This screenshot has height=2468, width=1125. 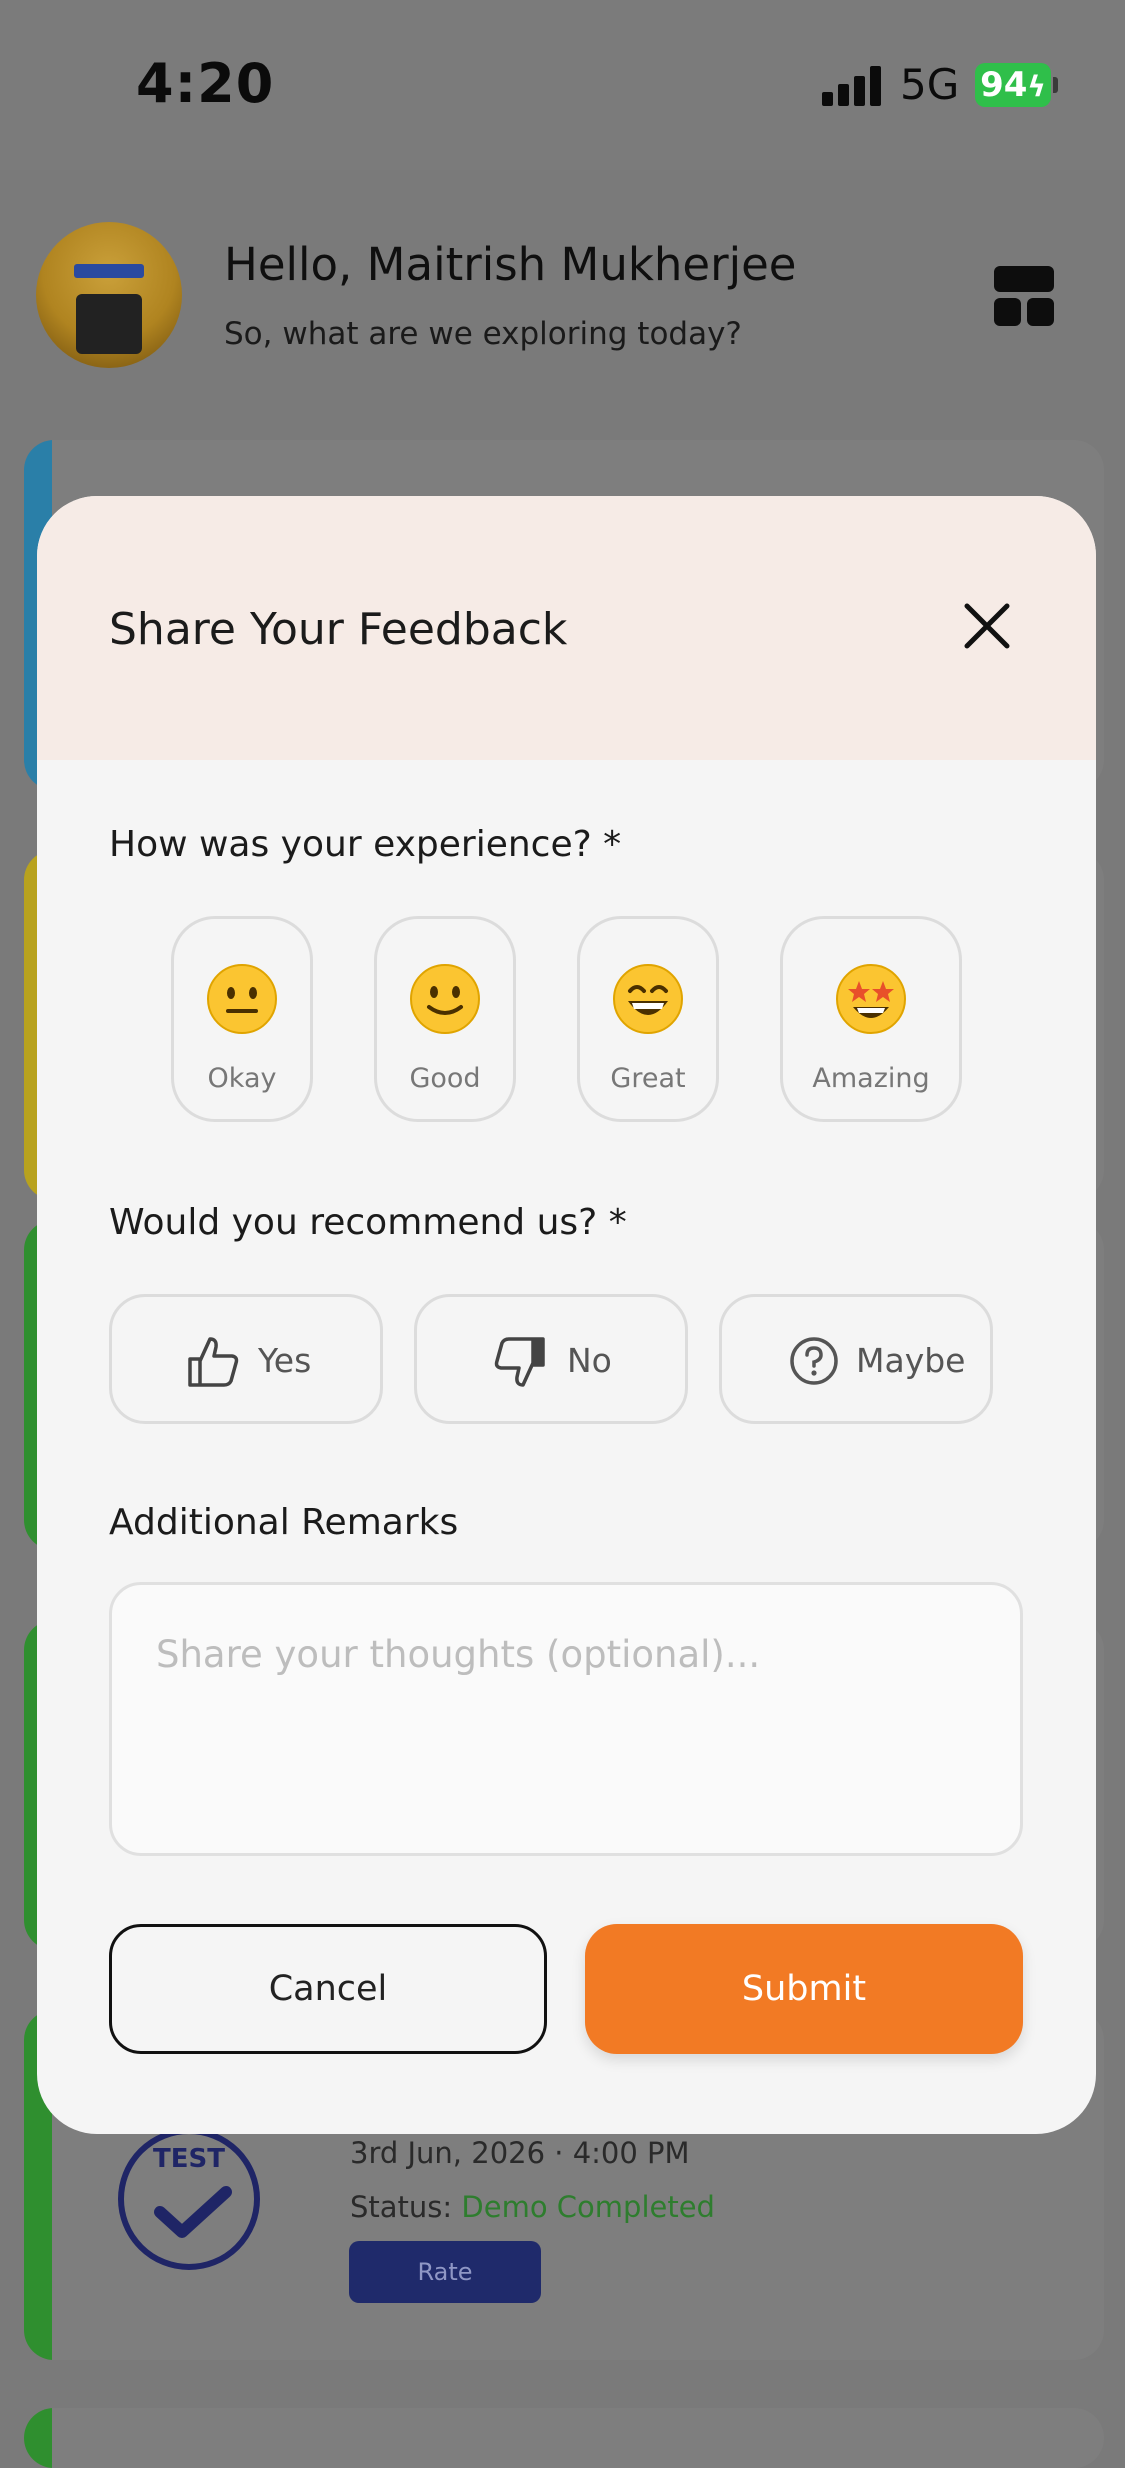 What do you see at coordinates (648, 999) in the screenshot?
I see `grinning-face-icon` at bounding box center [648, 999].